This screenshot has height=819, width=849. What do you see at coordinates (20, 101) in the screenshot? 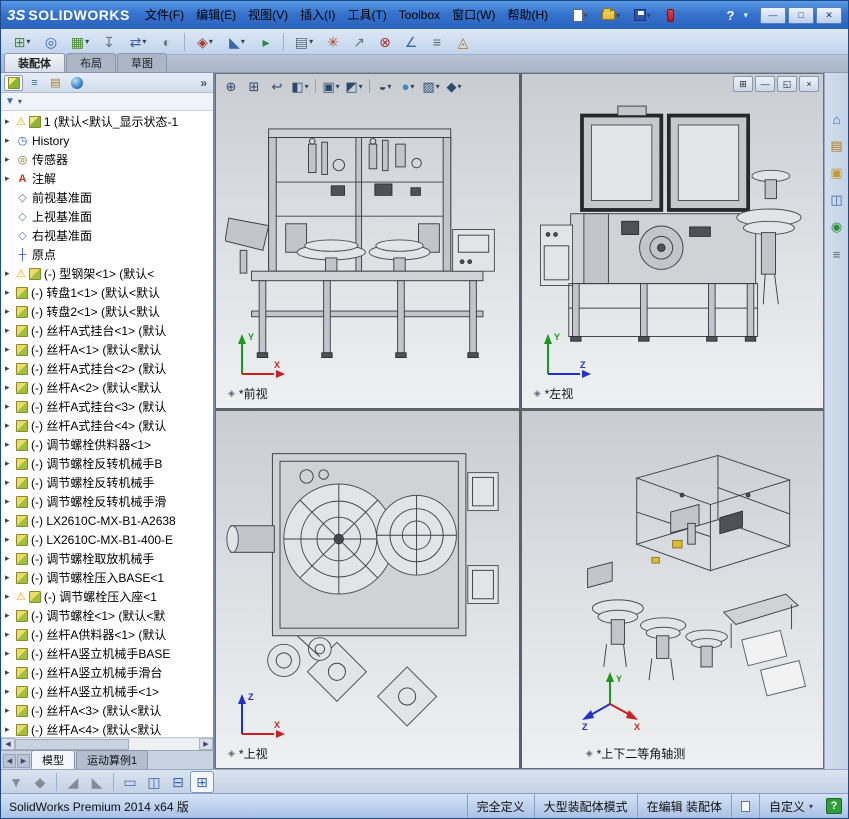
I see `filter-dropdown-arrow-icon: ▾` at bounding box center [20, 101].